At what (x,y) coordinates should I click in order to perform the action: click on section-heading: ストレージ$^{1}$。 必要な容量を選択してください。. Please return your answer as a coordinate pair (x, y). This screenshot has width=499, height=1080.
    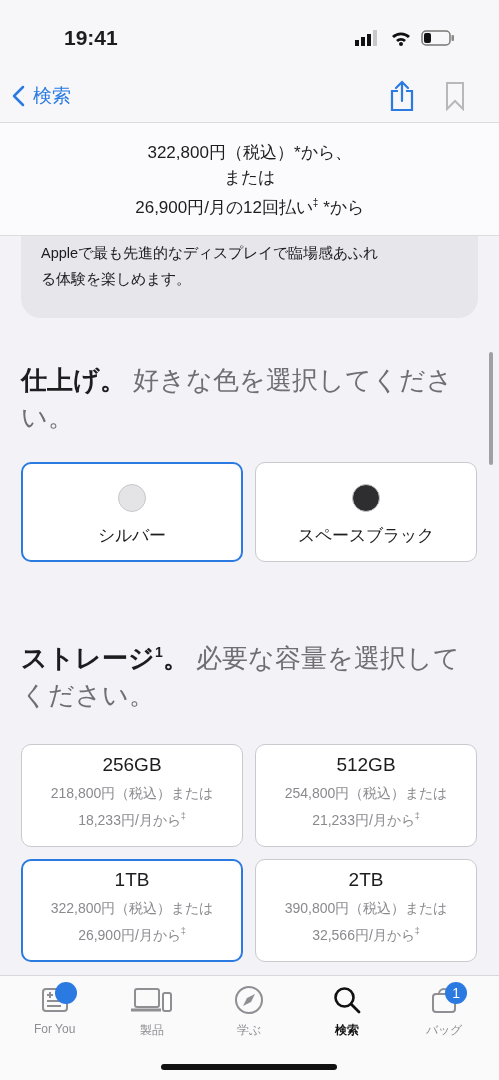
    Looking at the image, I should click on (241, 676).